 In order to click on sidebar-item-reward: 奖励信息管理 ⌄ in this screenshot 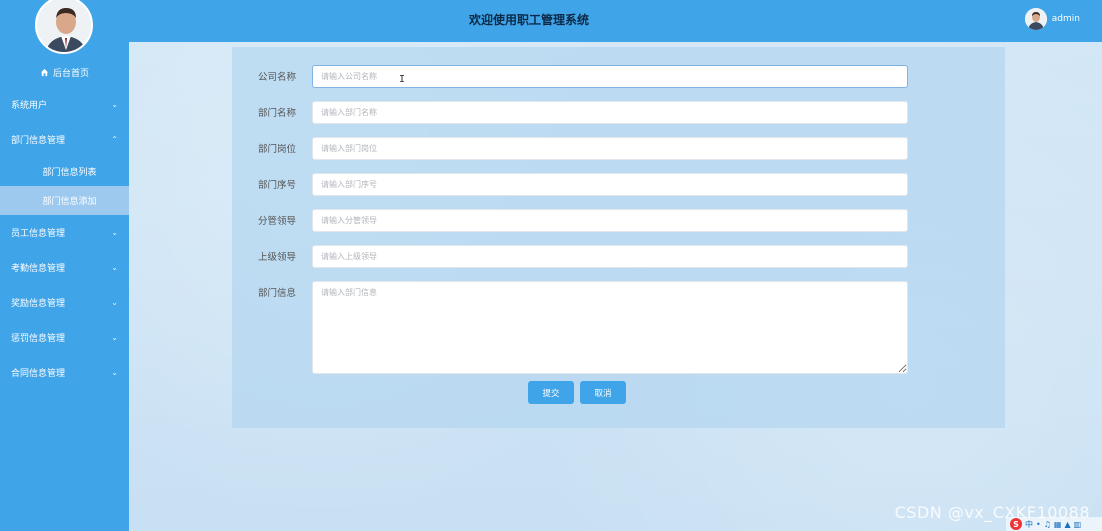, I will do `click(64, 302)`.